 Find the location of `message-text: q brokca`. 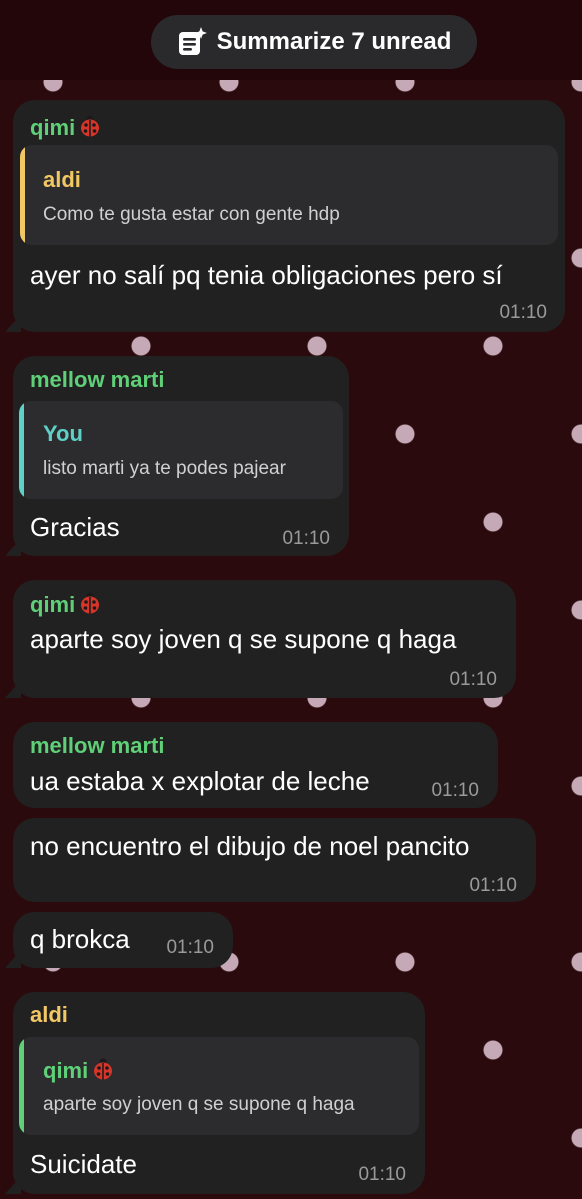

message-text: q brokca is located at coordinates (80, 939).